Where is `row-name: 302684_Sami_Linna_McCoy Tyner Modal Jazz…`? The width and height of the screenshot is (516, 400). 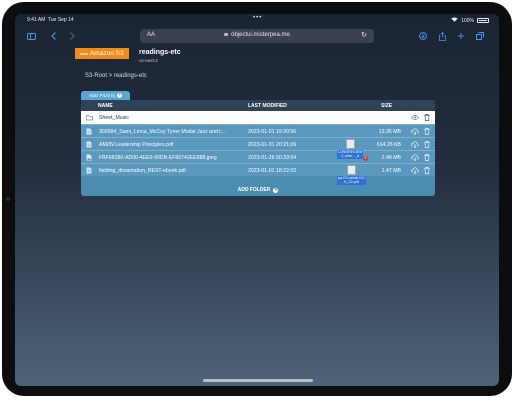
row-name: 302684_Sami_Linna_McCoy Tyner Modal Jazz… is located at coordinates (171, 132).